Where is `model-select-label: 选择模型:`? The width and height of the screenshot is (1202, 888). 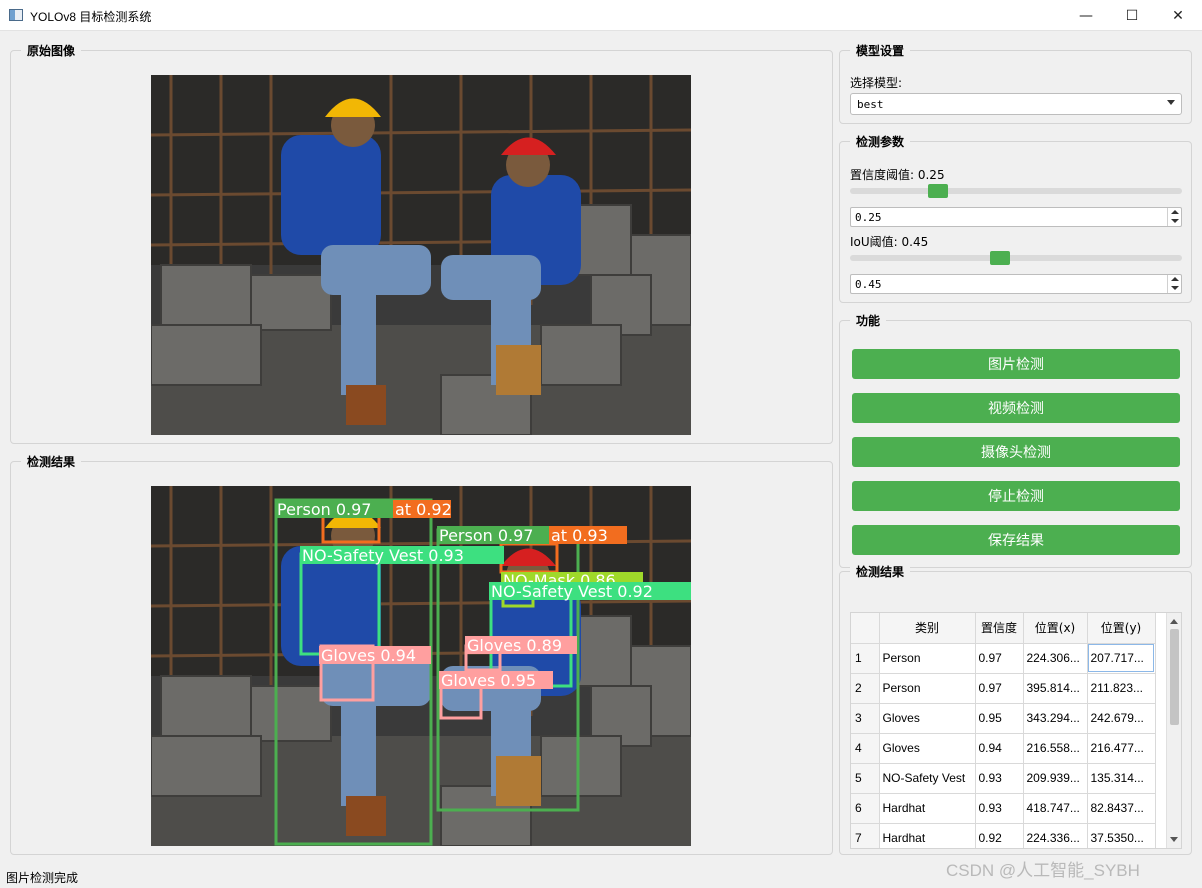 model-select-label: 选择模型: is located at coordinates (876, 83).